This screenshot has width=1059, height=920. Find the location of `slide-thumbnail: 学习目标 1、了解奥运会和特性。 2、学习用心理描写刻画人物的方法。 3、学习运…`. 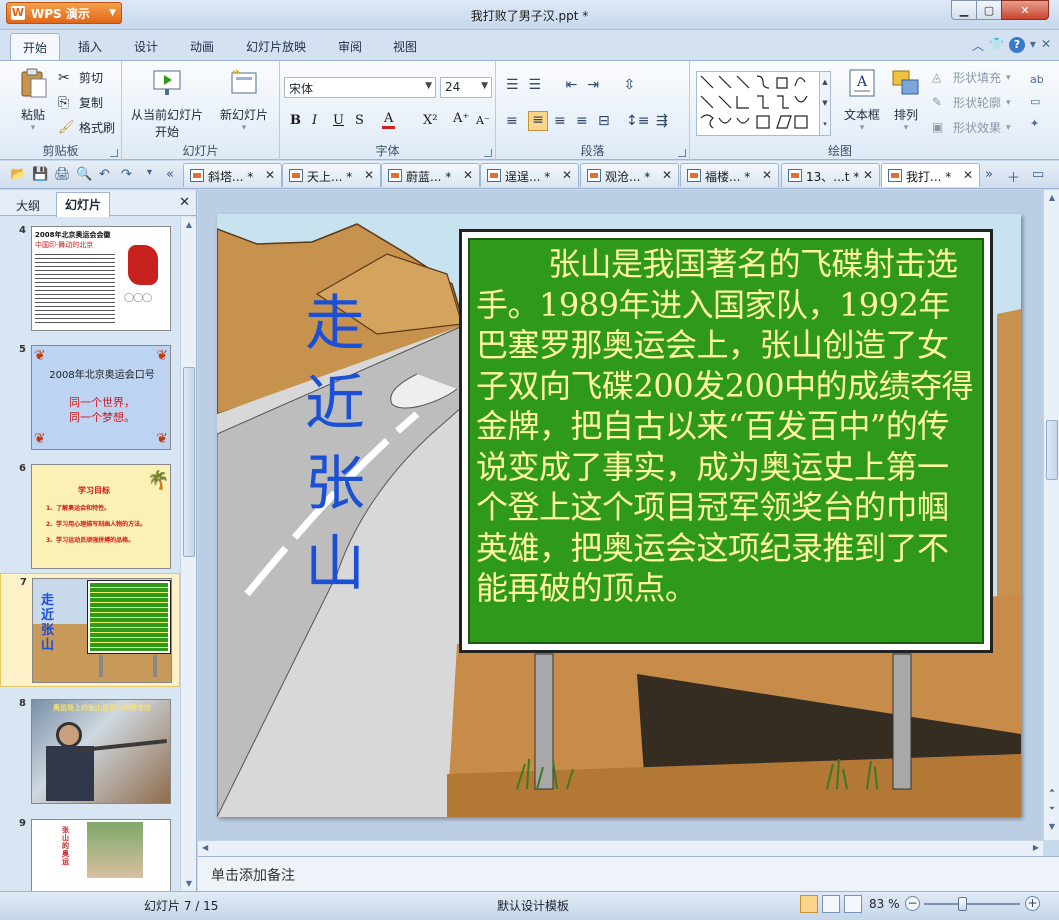

slide-thumbnail: 学习目标 1、了解奥运会和特性。 2、学习用心理描写刻画人物的方法。 3、学习运… is located at coordinates (101, 516).